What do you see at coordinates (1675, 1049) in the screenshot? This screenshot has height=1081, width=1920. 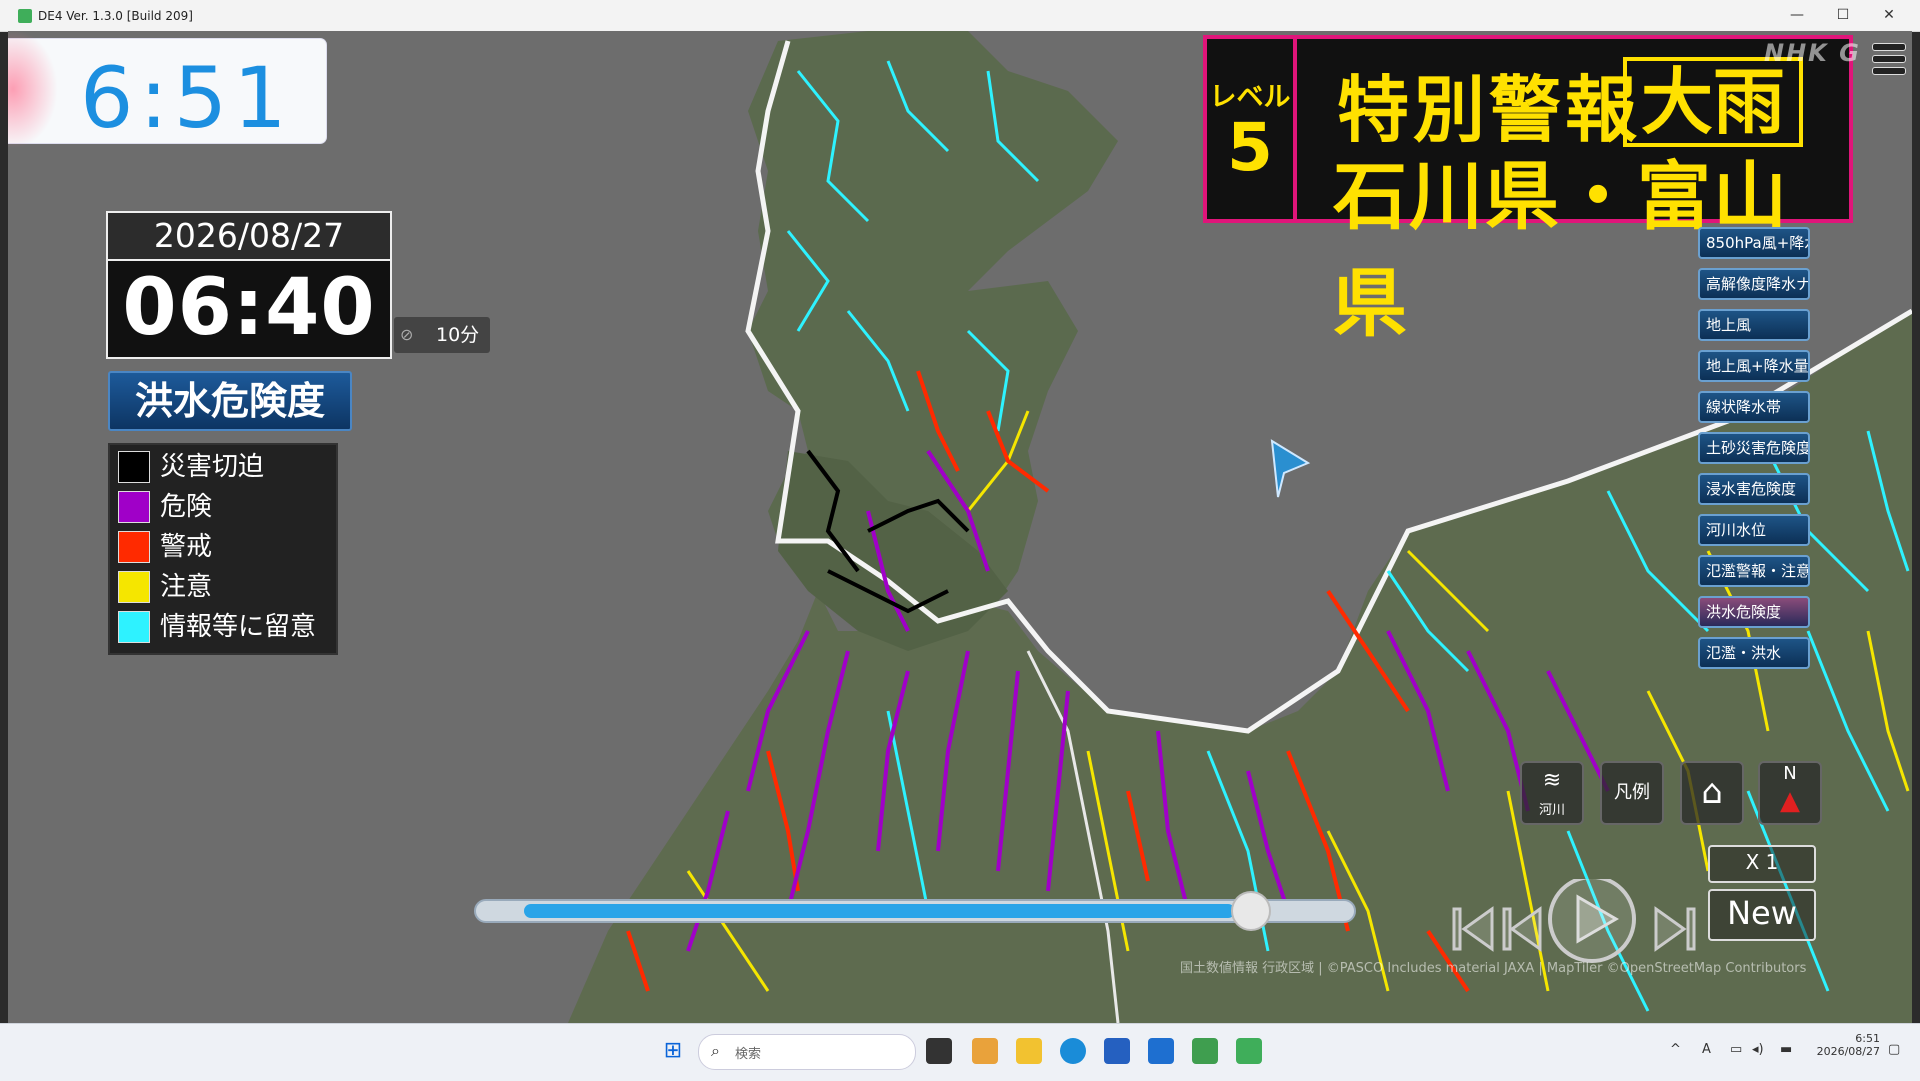 I see `chevron-up-icon: ^` at bounding box center [1675, 1049].